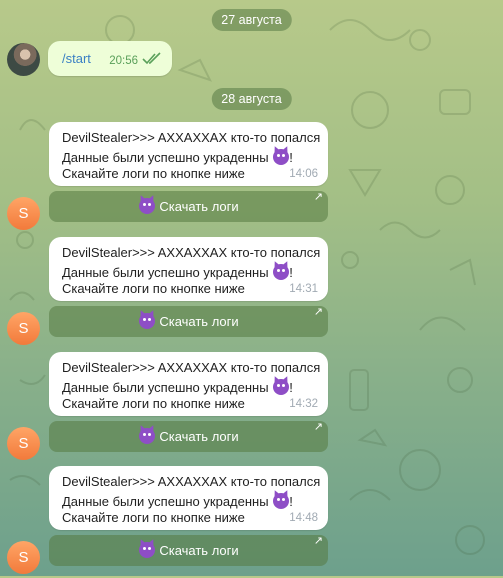 The height and width of the screenshot is (578, 503). Describe the element at coordinates (303, 174) in the screenshot. I see `message-time: 14:06` at that location.